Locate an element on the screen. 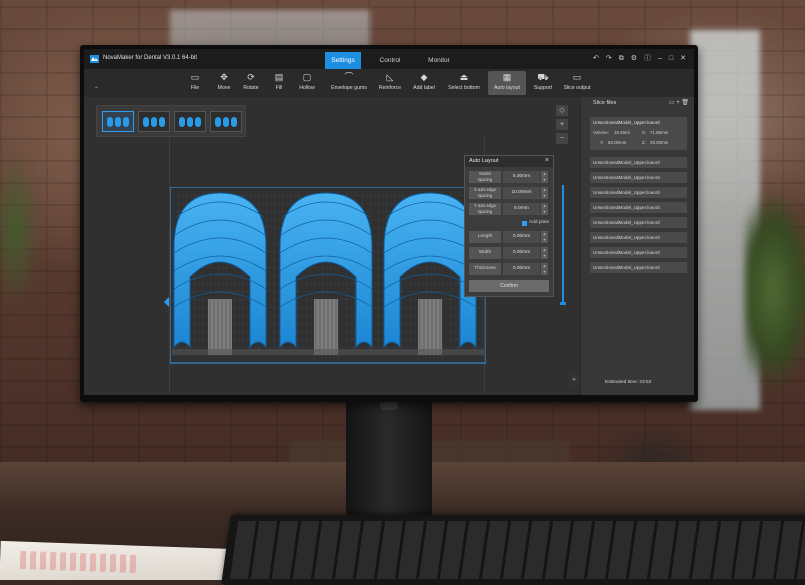  hollow-button: ▢ Hollow is located at coordinates (307, 83).